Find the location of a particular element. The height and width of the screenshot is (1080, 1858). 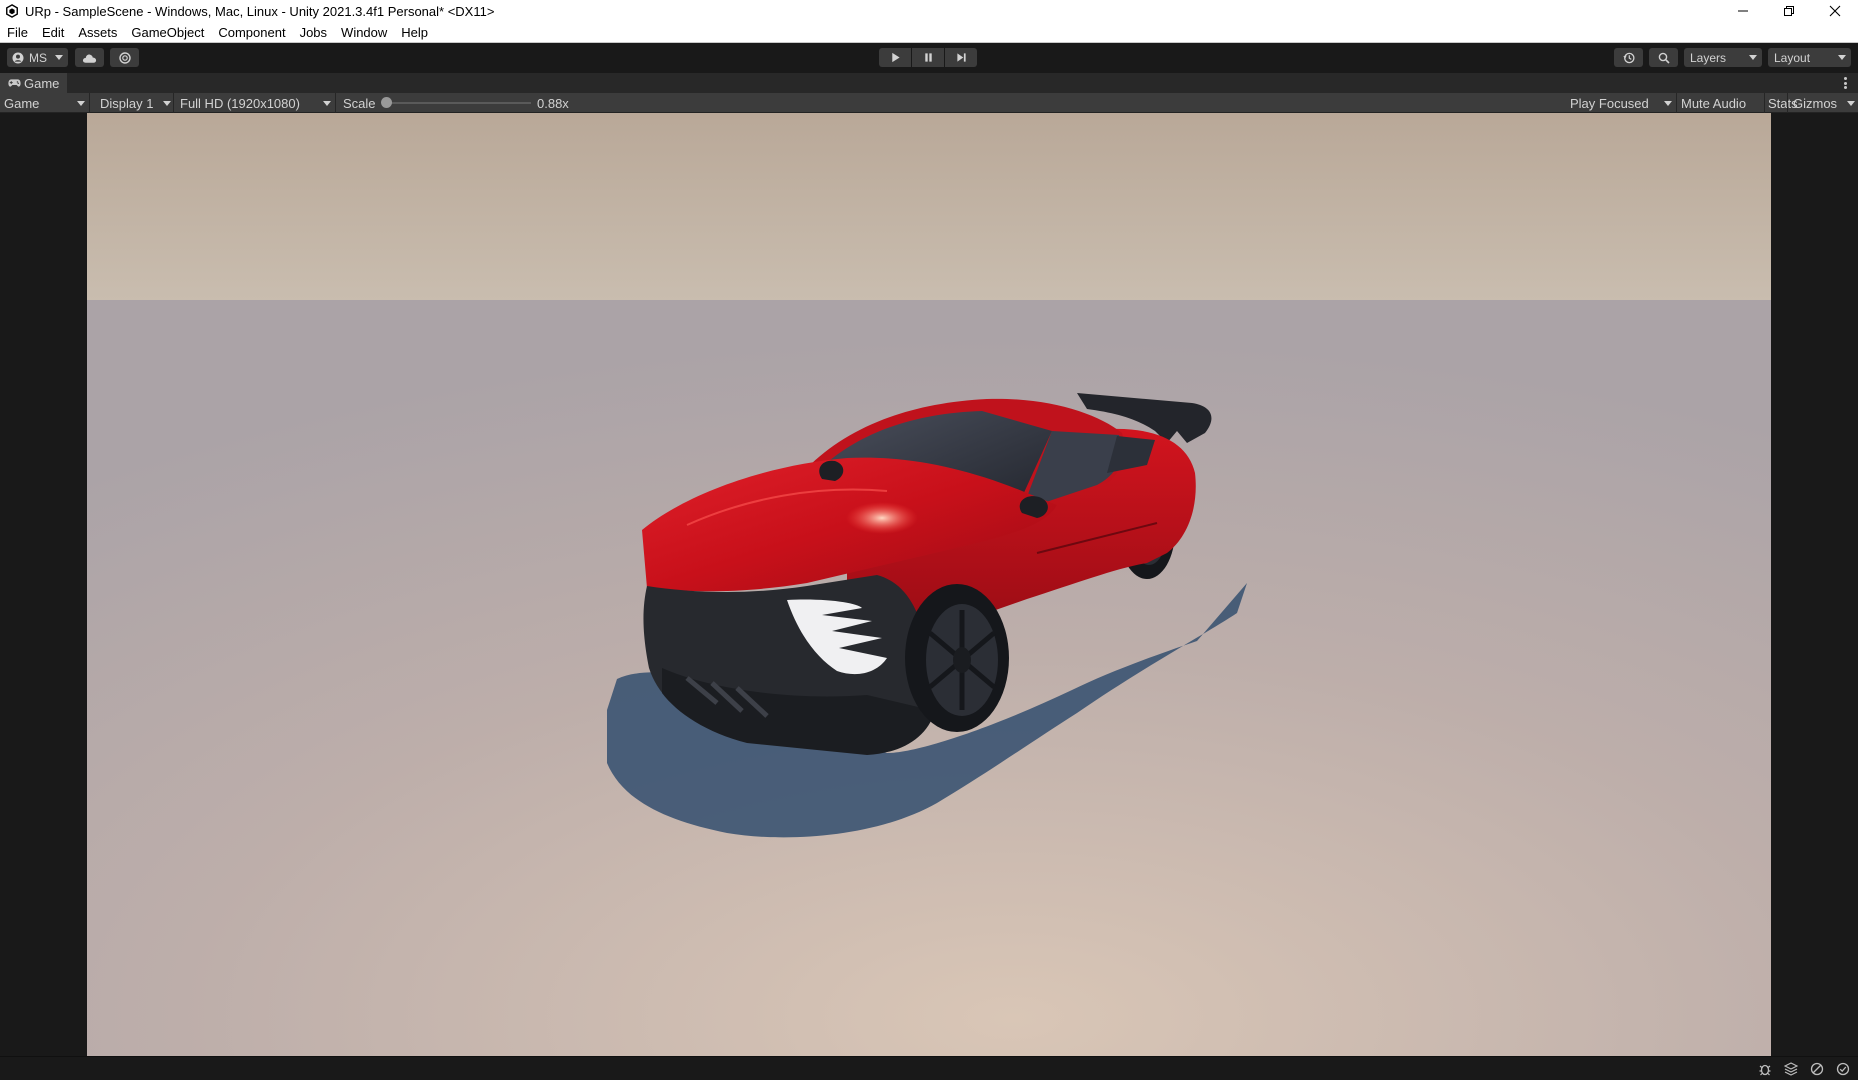

menu-help: Help is located at coordinates (414, 32).